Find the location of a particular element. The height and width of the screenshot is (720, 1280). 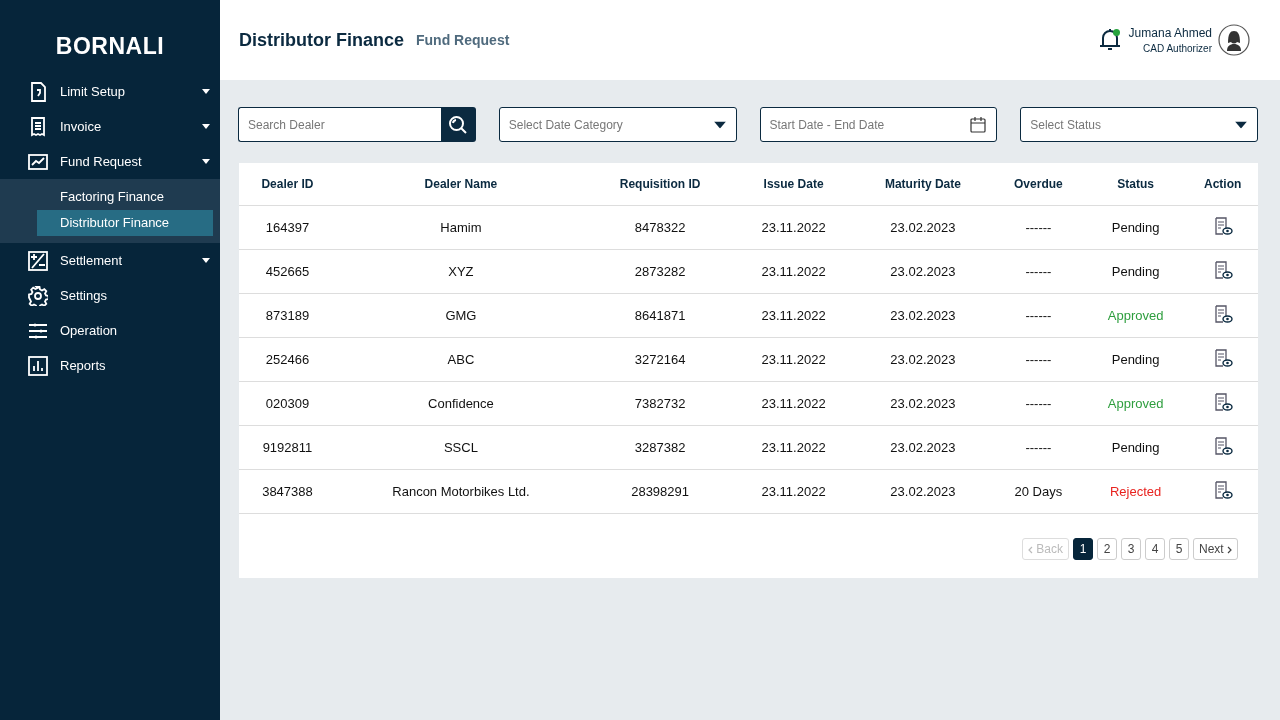

user-name: Jumana Ahmed is located at coordinates (1170, 33).